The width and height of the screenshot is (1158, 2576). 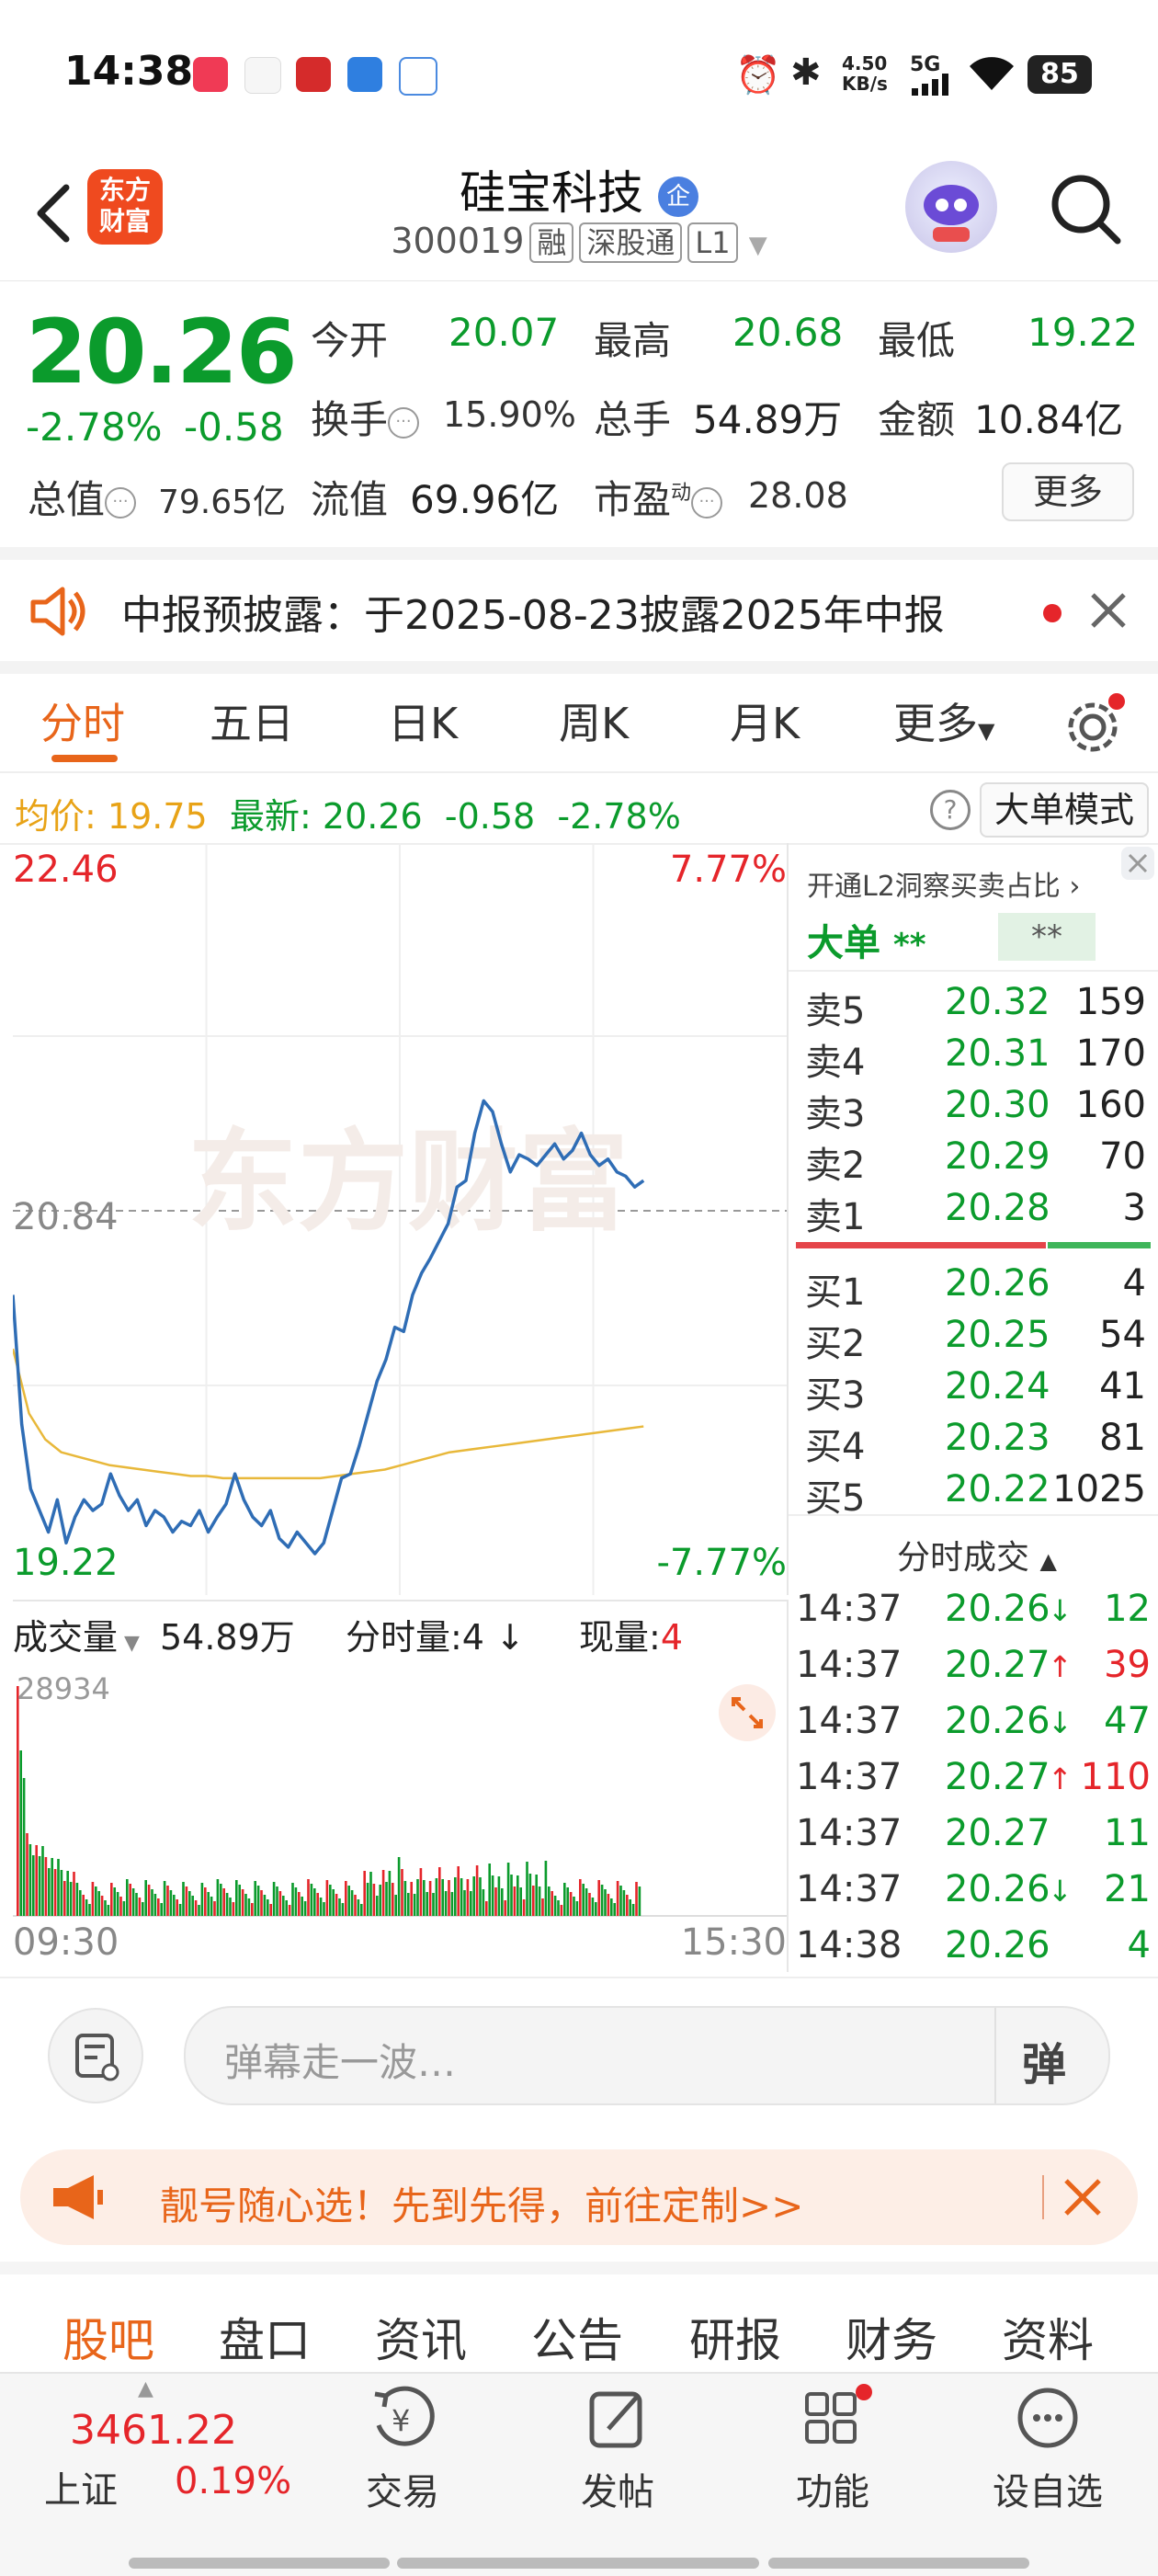 I want to click on tab-profile: 资料, so click(x=1048, y=2337).